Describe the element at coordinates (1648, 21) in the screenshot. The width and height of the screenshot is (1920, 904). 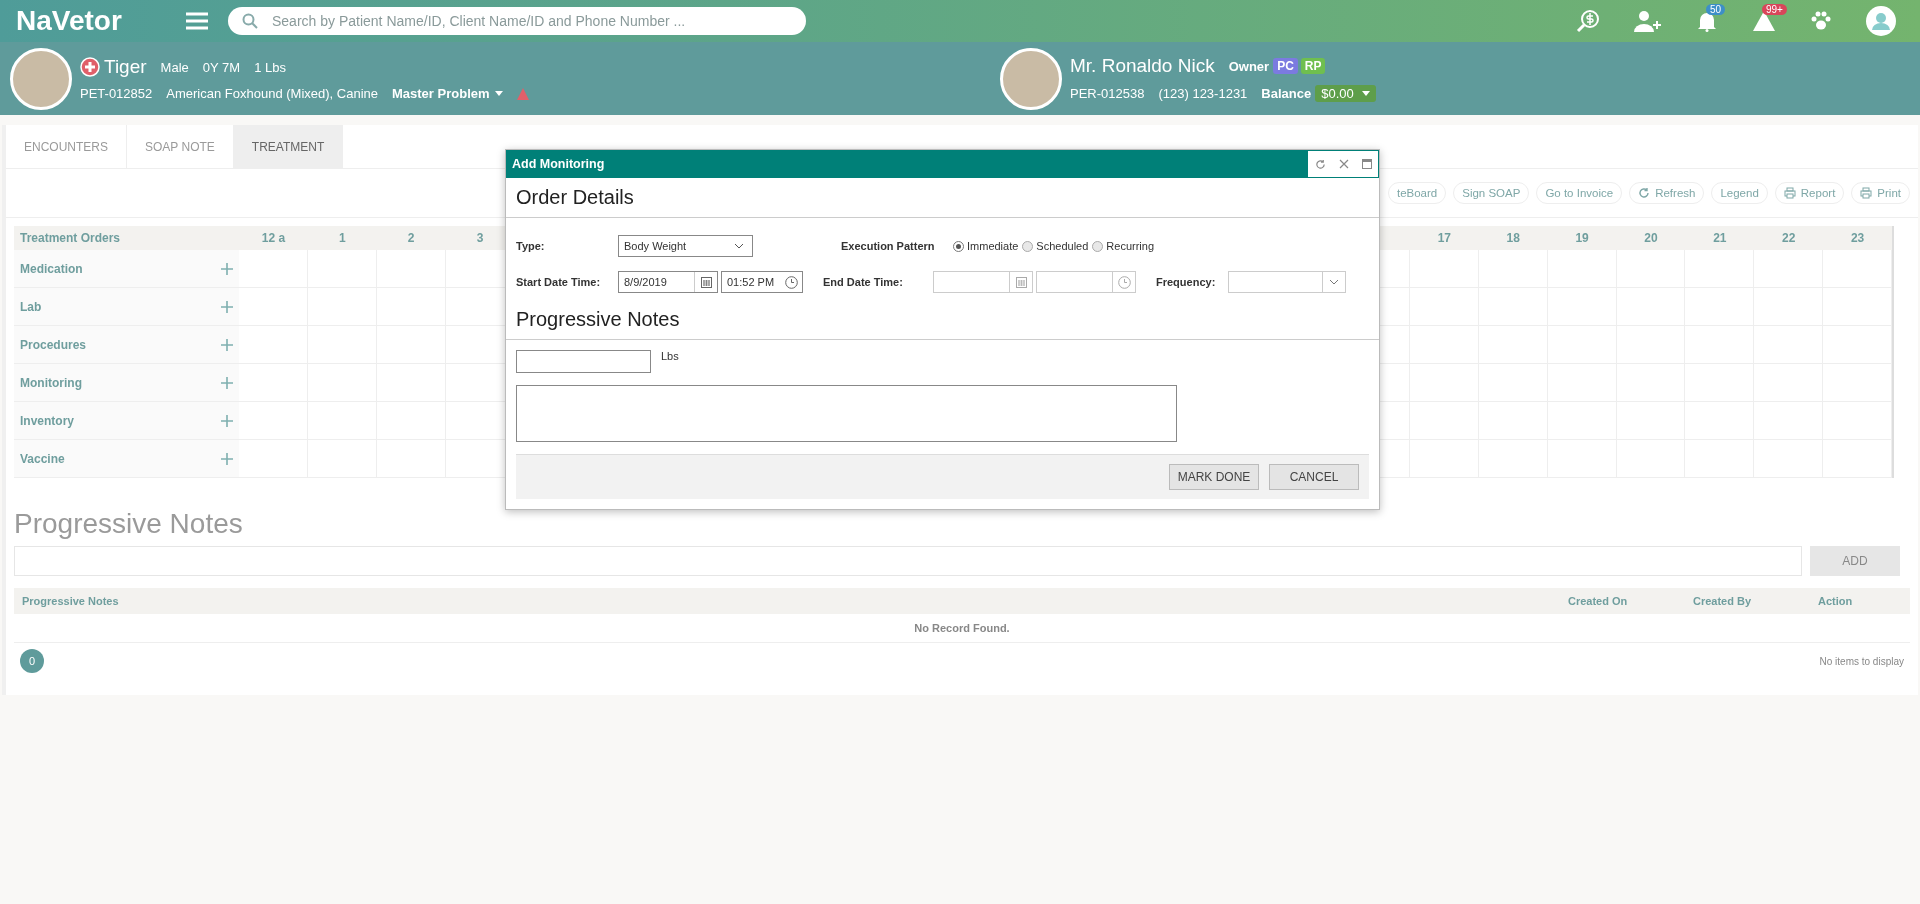
I see `add-user-icon` at that location.